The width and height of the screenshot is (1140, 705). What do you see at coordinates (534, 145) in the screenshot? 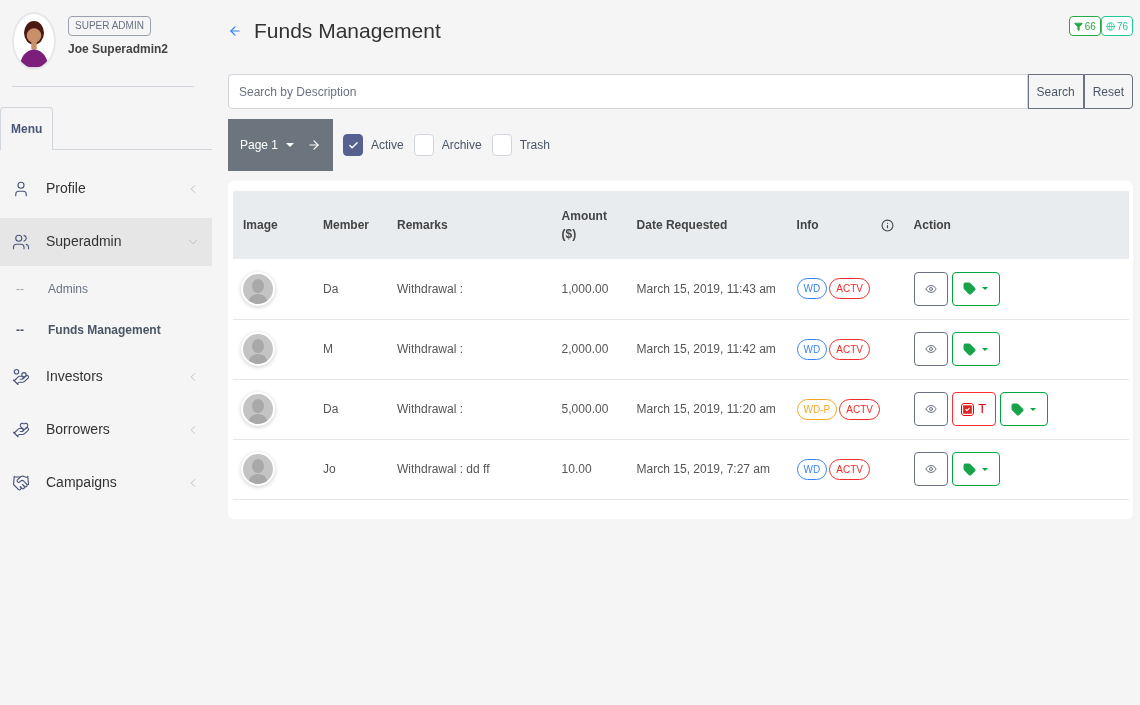
I see `checkbox-label: Trash` at bounding box center [534, 145].